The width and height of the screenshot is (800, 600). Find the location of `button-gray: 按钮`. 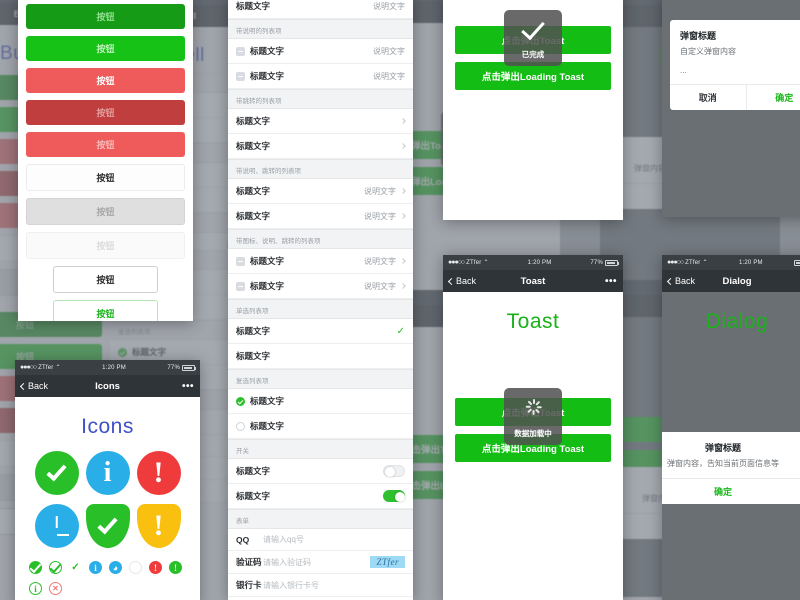

button-gray: 按钮 is located at coordinates (105, 211).